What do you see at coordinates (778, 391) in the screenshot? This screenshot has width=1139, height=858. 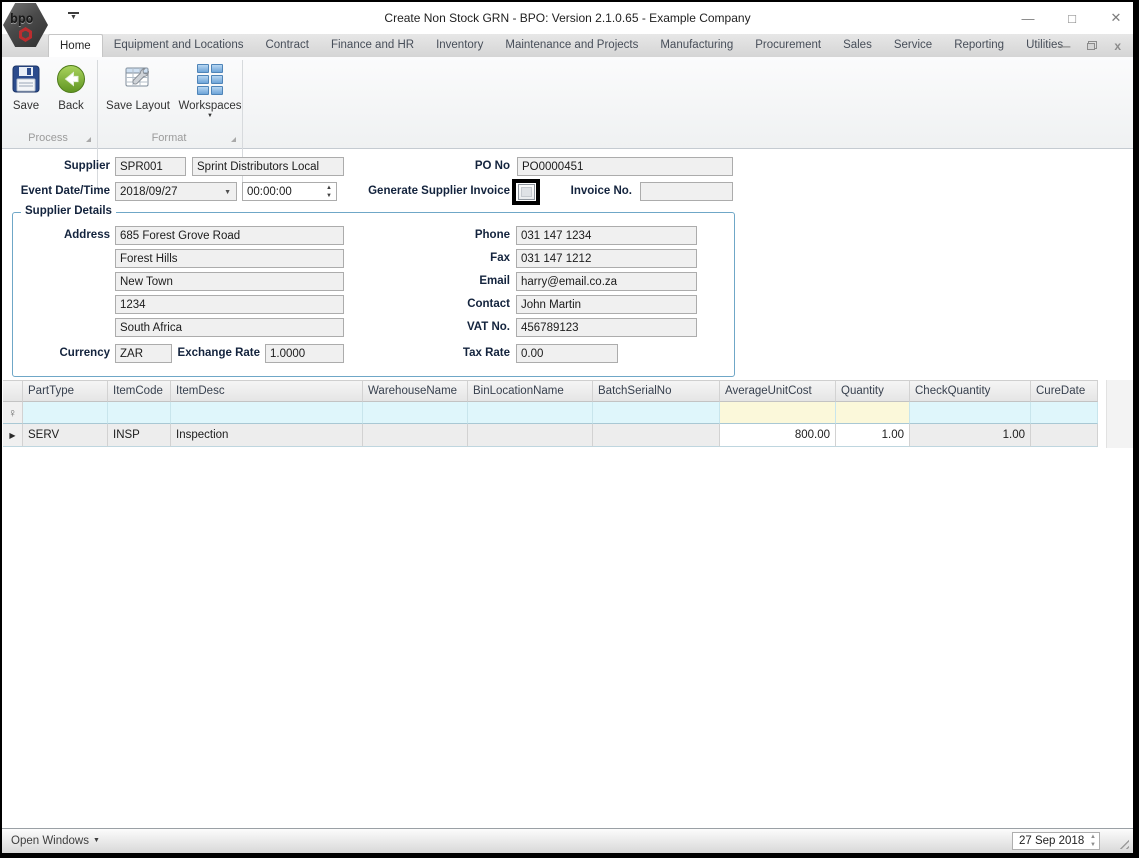 I see `column-header-averageunitcost: AverageUnitCost` at bounding box center [778, 391].